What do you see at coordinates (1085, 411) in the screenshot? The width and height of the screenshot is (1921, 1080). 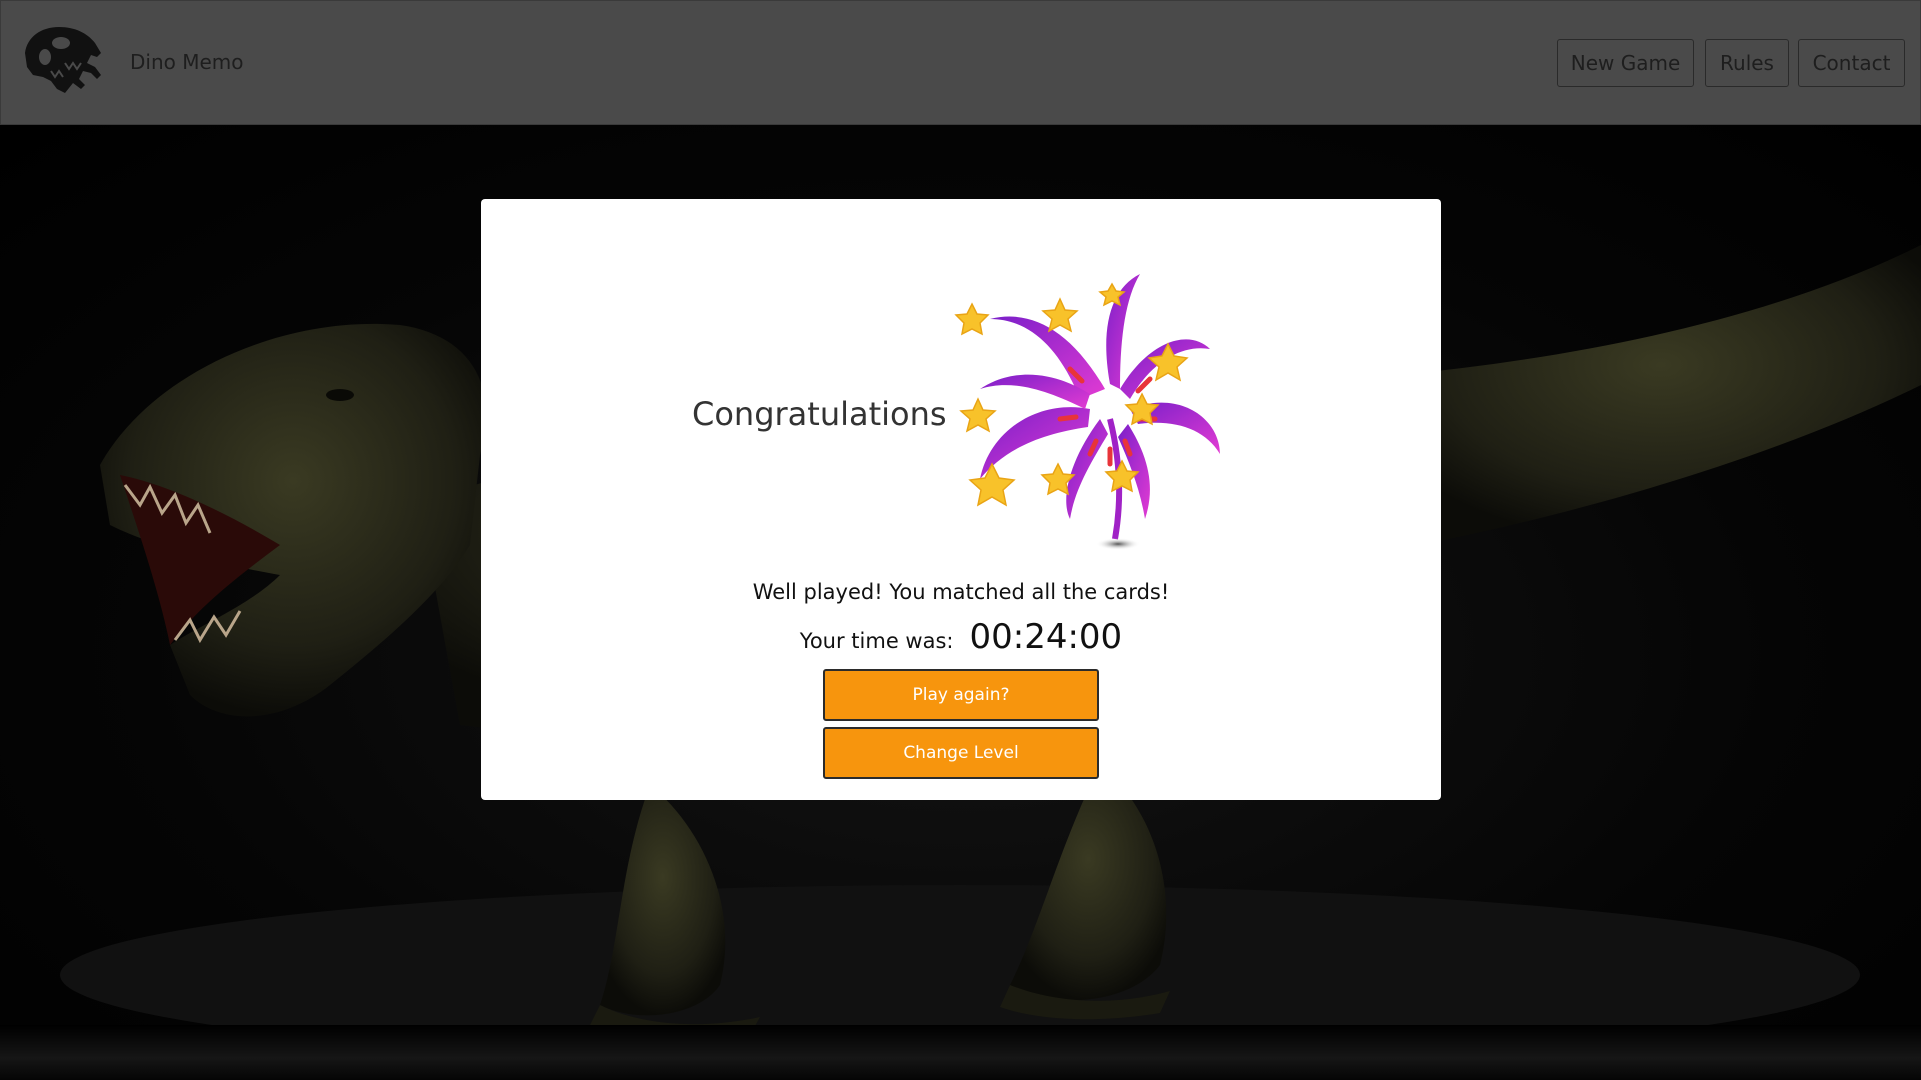 I see `fireworks-icon` at bounding box center [1085, 411].